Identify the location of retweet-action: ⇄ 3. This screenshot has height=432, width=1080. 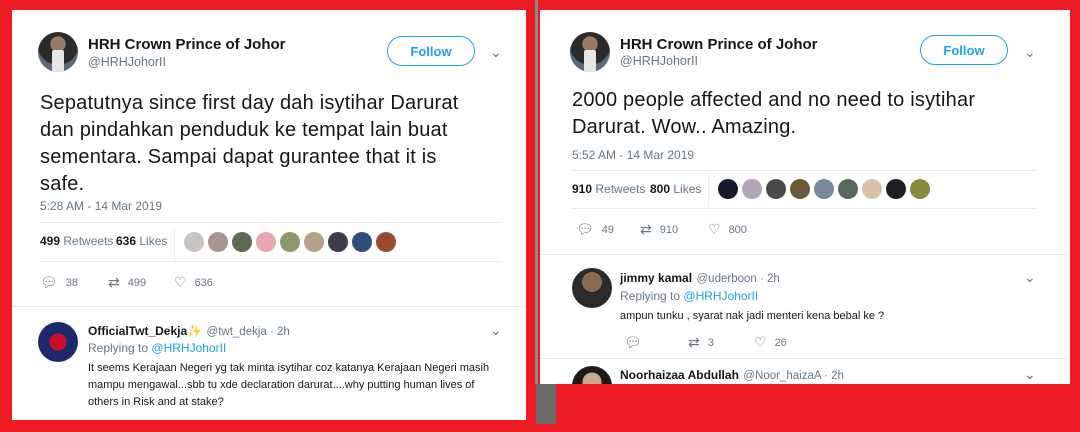
(701, 342).